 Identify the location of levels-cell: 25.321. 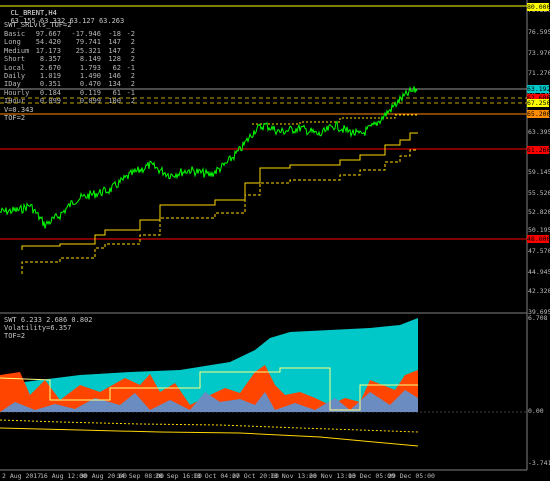
(88, 50).